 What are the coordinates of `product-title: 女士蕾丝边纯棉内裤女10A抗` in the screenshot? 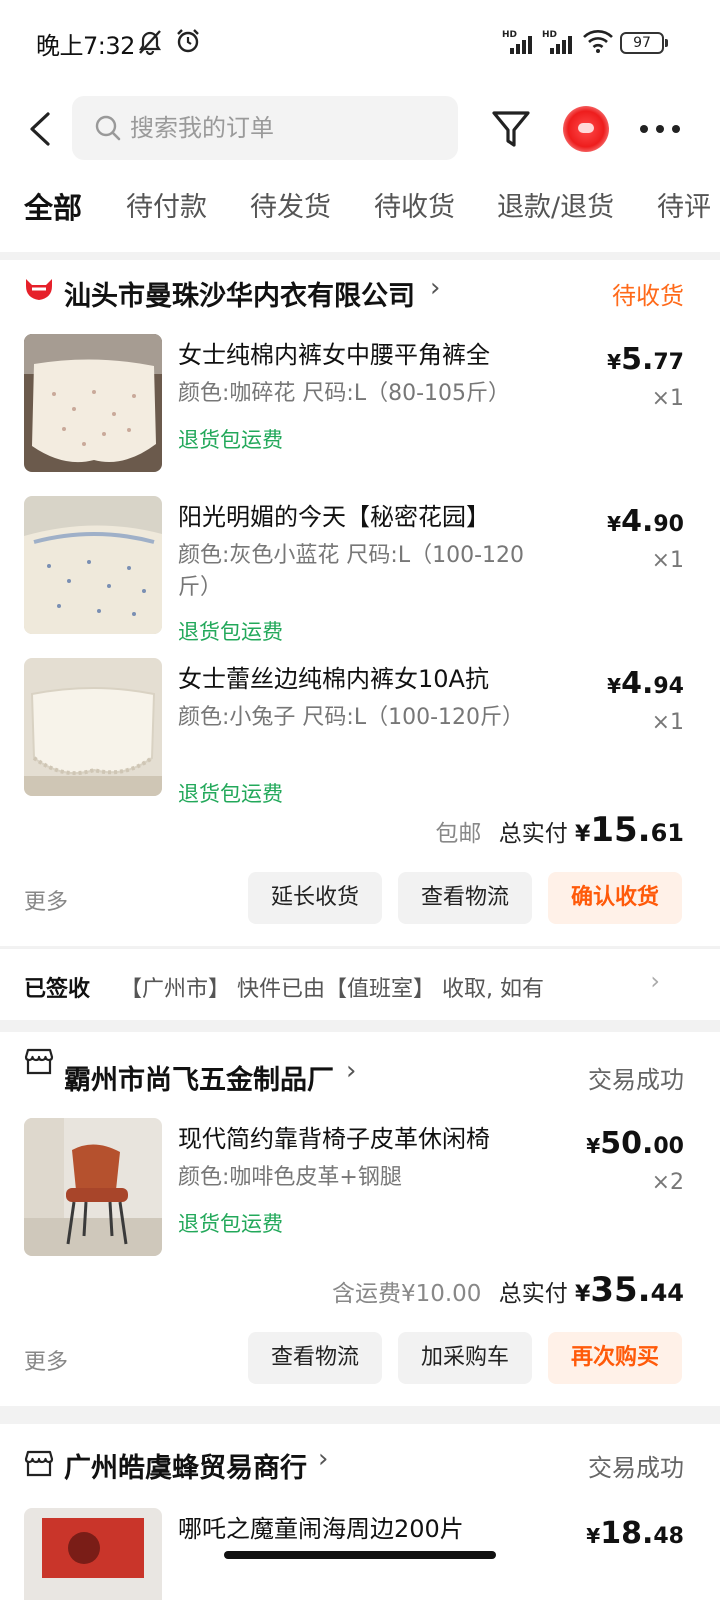 It's located at (333, 679).